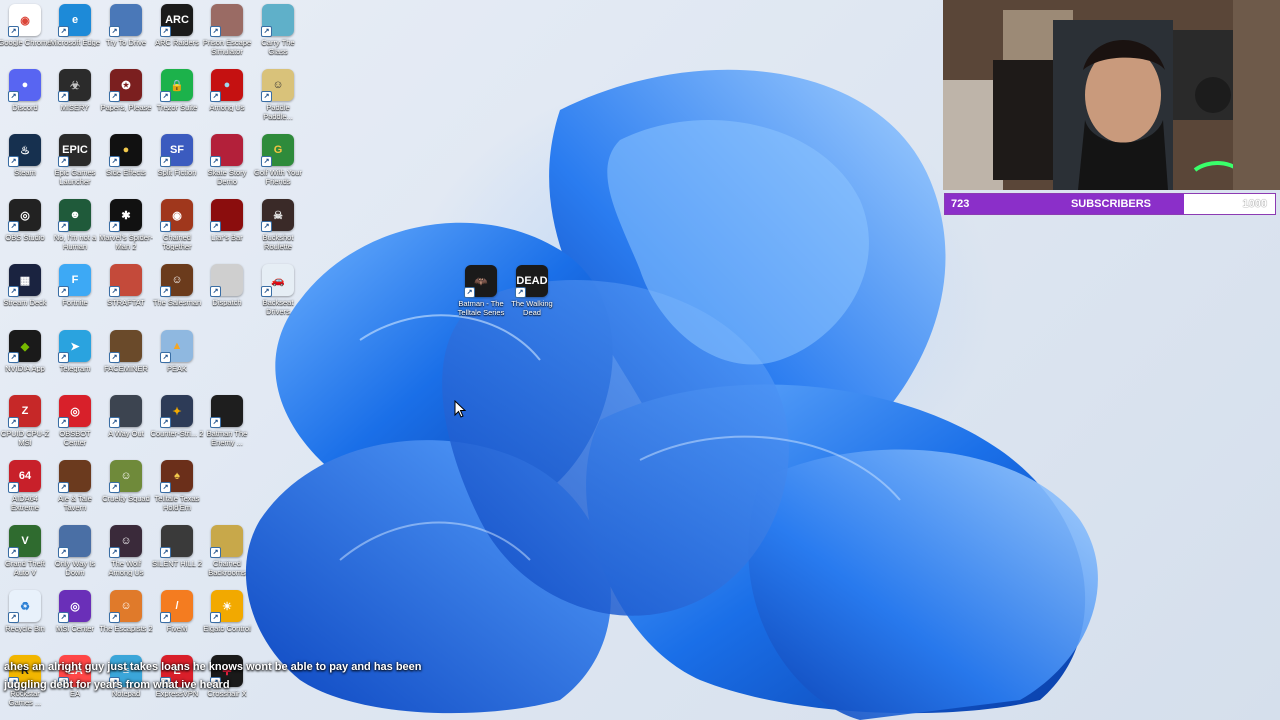  I want to click on desktop-icon: ▦ ↗ Stream Deck, so click(25, 296).